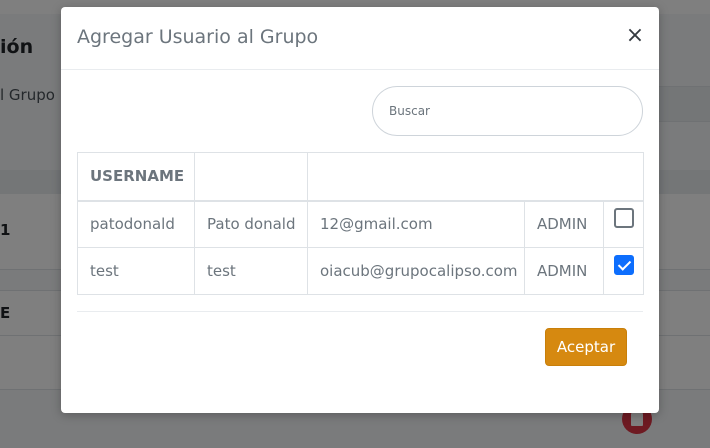  I want to click on modal-title: Agregar Usuario al Grupo, so click(198, 37).